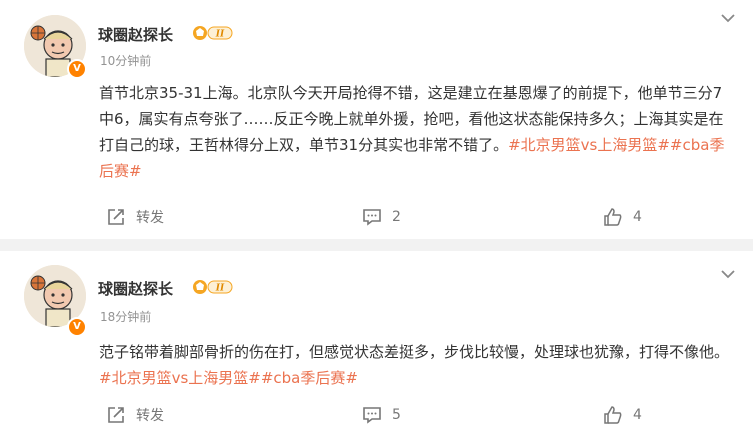 The image size is (753, 435). What do you see at coordinates (228, 378) in the screenshot?
I see `hashtag-link: #北京男篮vs上海男篮##cba季后赛#` at bounding box center [228, 378].